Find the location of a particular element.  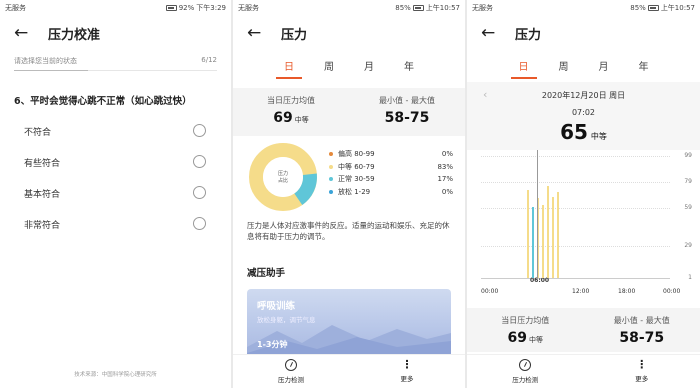

breathing-card: 呼吸训练 放松身躯，调节气息 1-3分钟 is located at coordinates (349, 323).